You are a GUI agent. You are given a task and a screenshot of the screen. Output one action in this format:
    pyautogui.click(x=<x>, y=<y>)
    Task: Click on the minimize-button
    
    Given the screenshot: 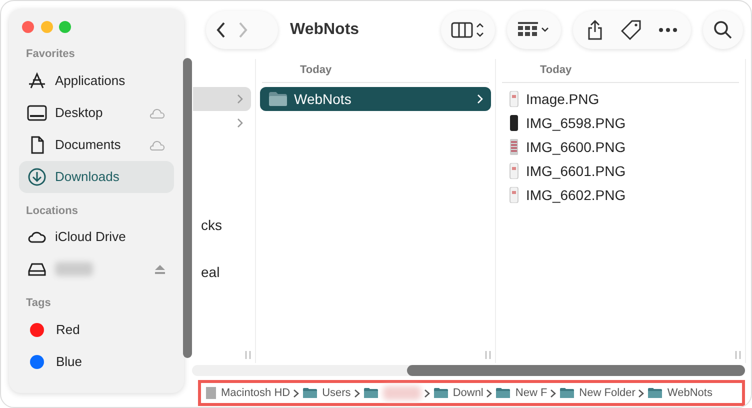 What is the action you would take?
    pyautogui.click(x=46, y=27)
    